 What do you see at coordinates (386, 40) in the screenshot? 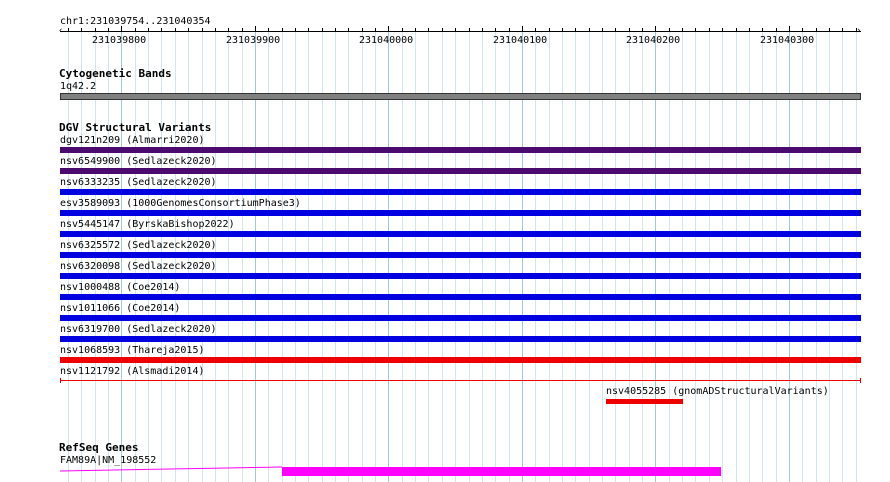
I see `ruler-tick-label: 231040000` at bounding box center [386, 40].